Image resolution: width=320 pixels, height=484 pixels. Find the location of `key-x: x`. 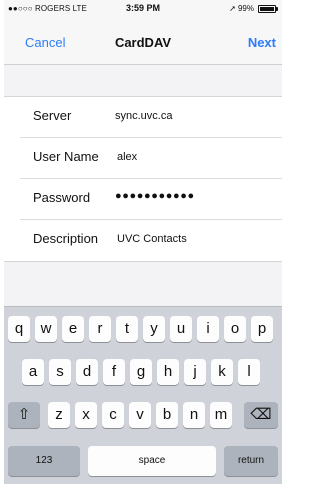

key-x: x is located at coordinates (86, 415).